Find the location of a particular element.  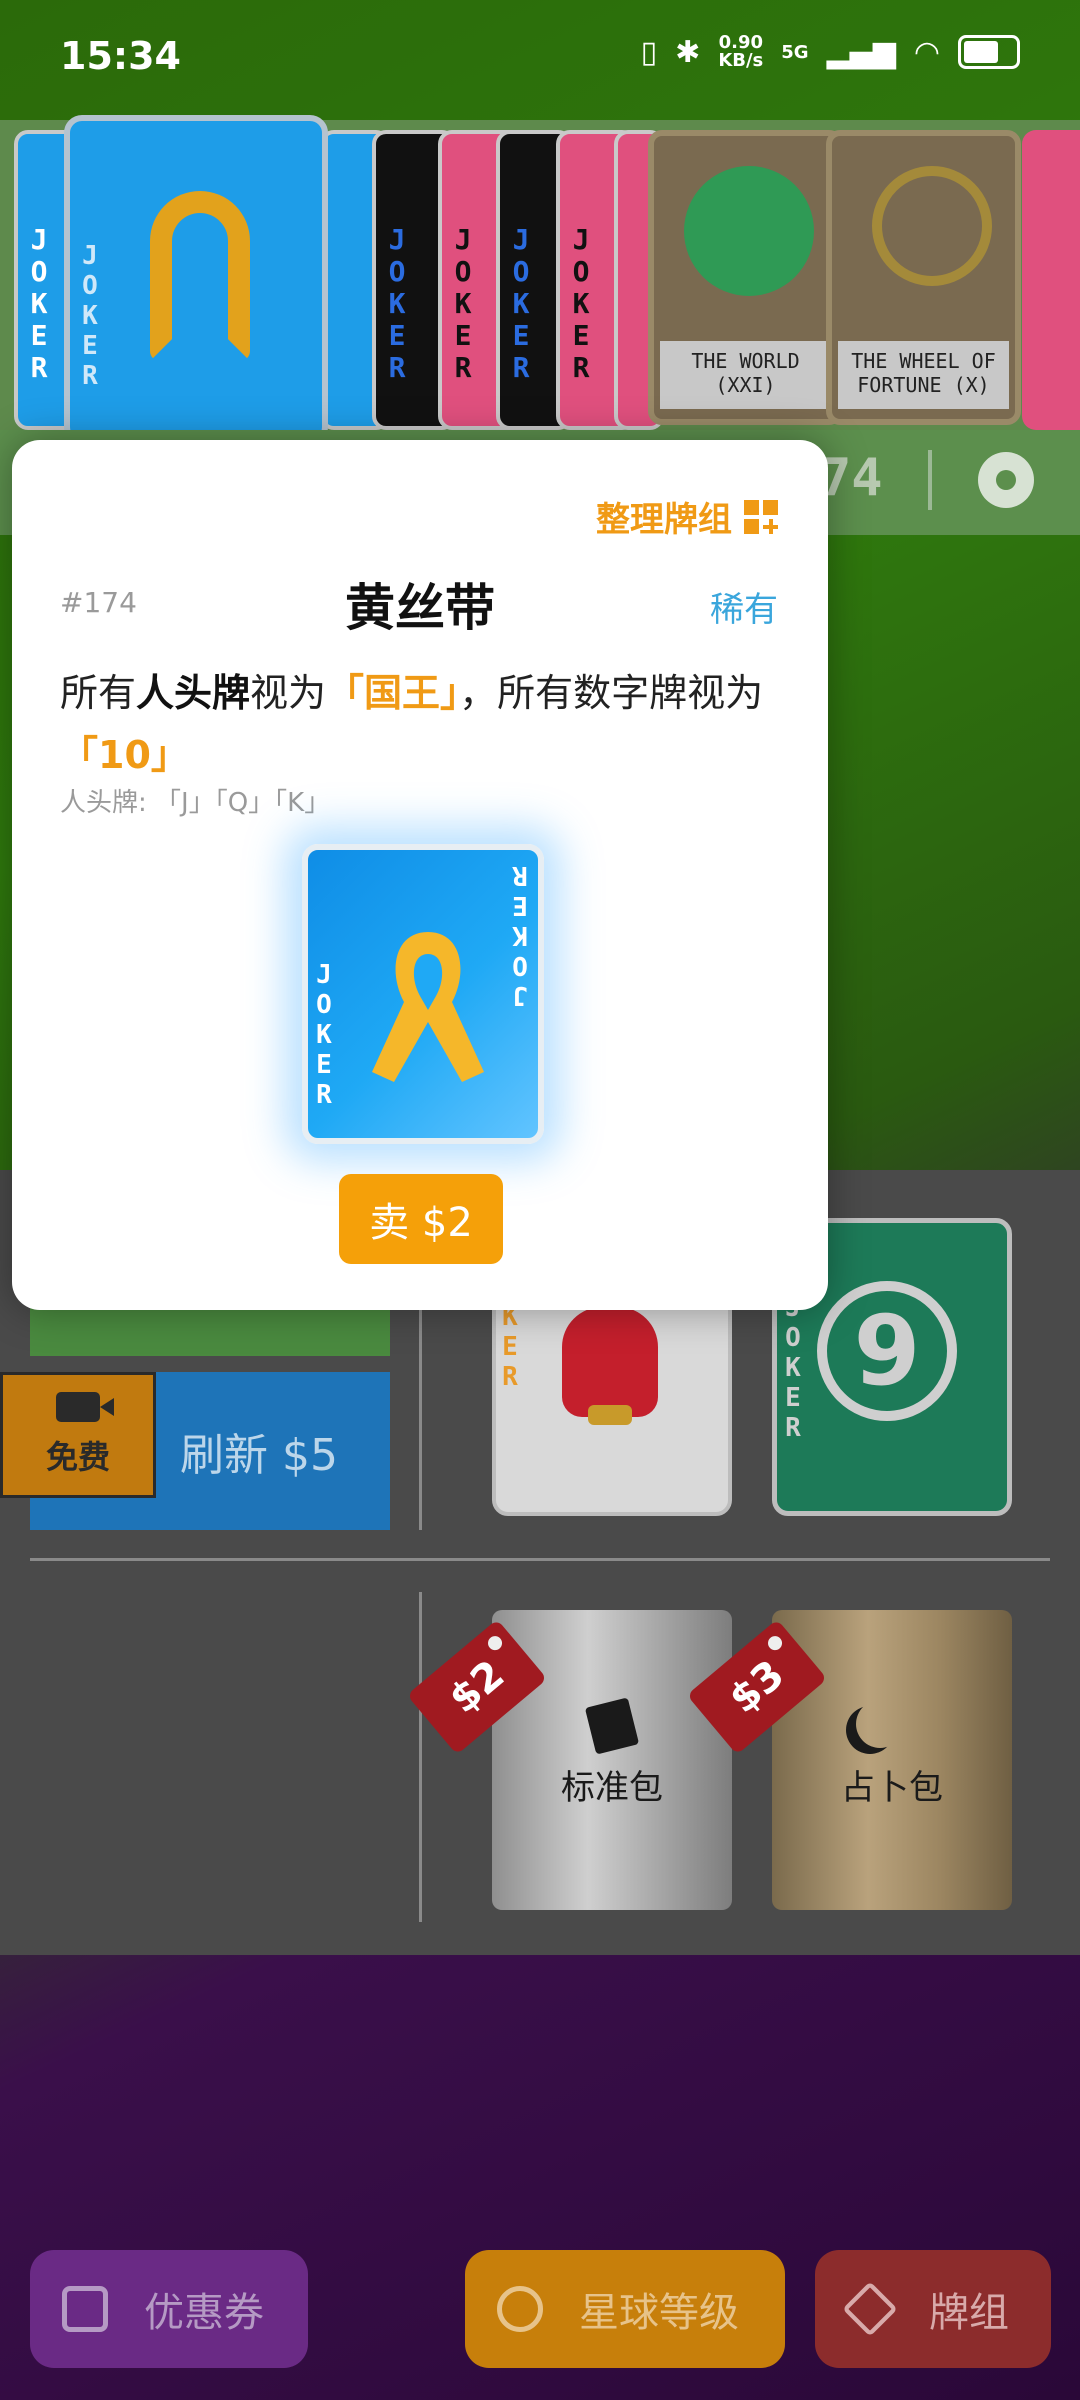

card-preview: JOKER JOKER is located at coordinates (423, 994).